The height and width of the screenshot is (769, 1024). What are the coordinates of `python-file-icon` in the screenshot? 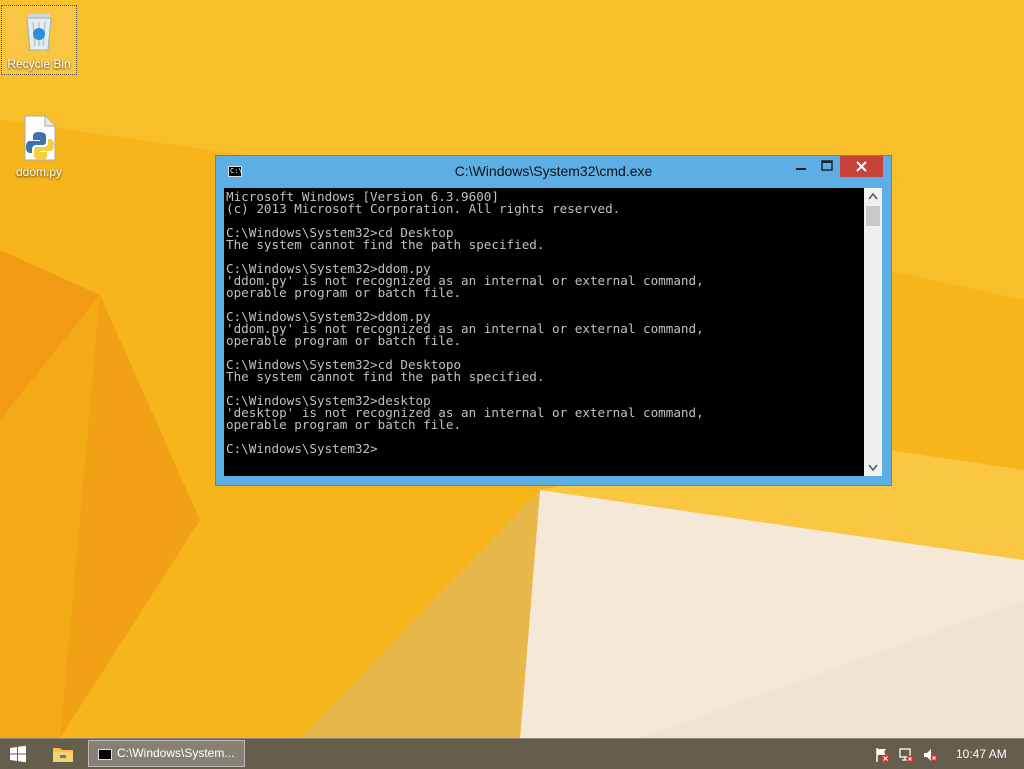 It's located at (40, 138).